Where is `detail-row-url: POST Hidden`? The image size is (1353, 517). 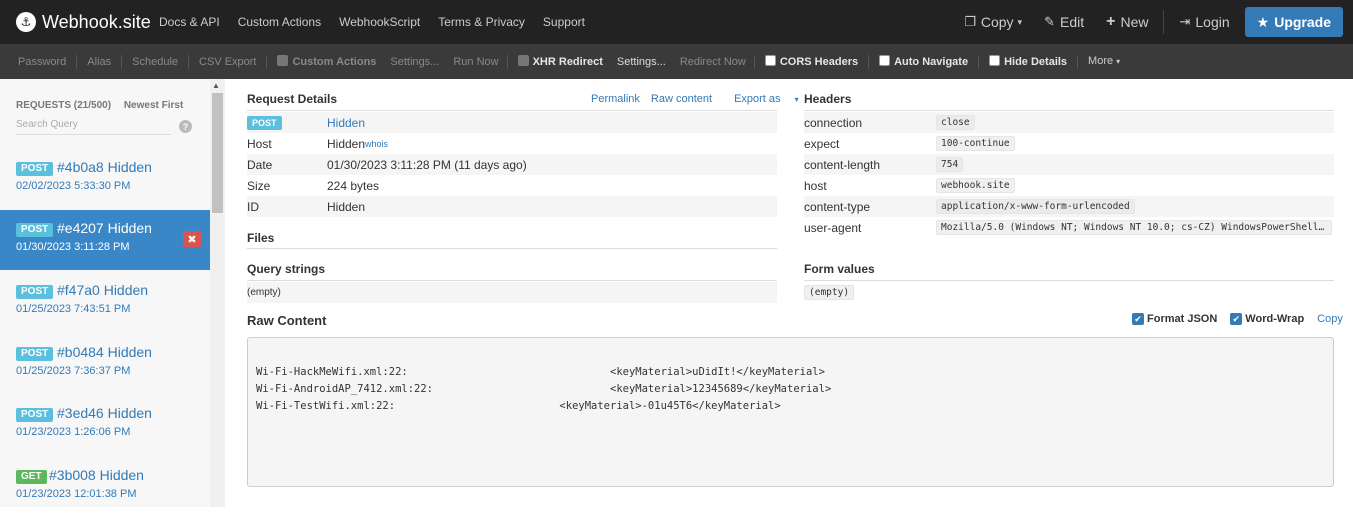 detail-row-url: POST Hidden is located at coordinates (512, 122).